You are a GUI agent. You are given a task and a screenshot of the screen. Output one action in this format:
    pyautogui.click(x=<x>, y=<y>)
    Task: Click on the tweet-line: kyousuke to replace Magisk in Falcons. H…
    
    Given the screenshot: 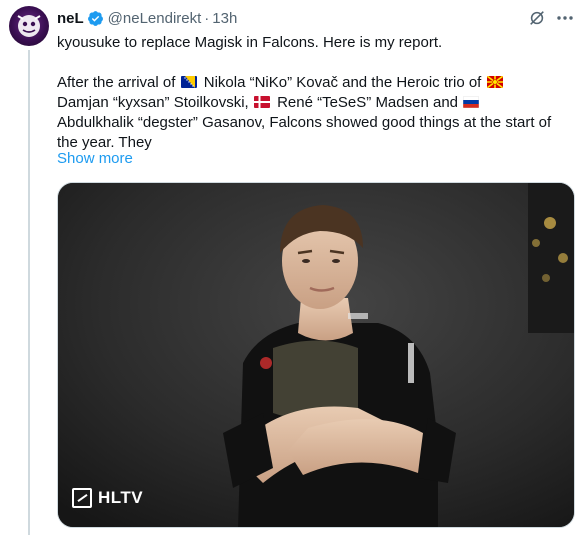 What is the action you would take?
    pyautogui.click(x=250, y=42)
    